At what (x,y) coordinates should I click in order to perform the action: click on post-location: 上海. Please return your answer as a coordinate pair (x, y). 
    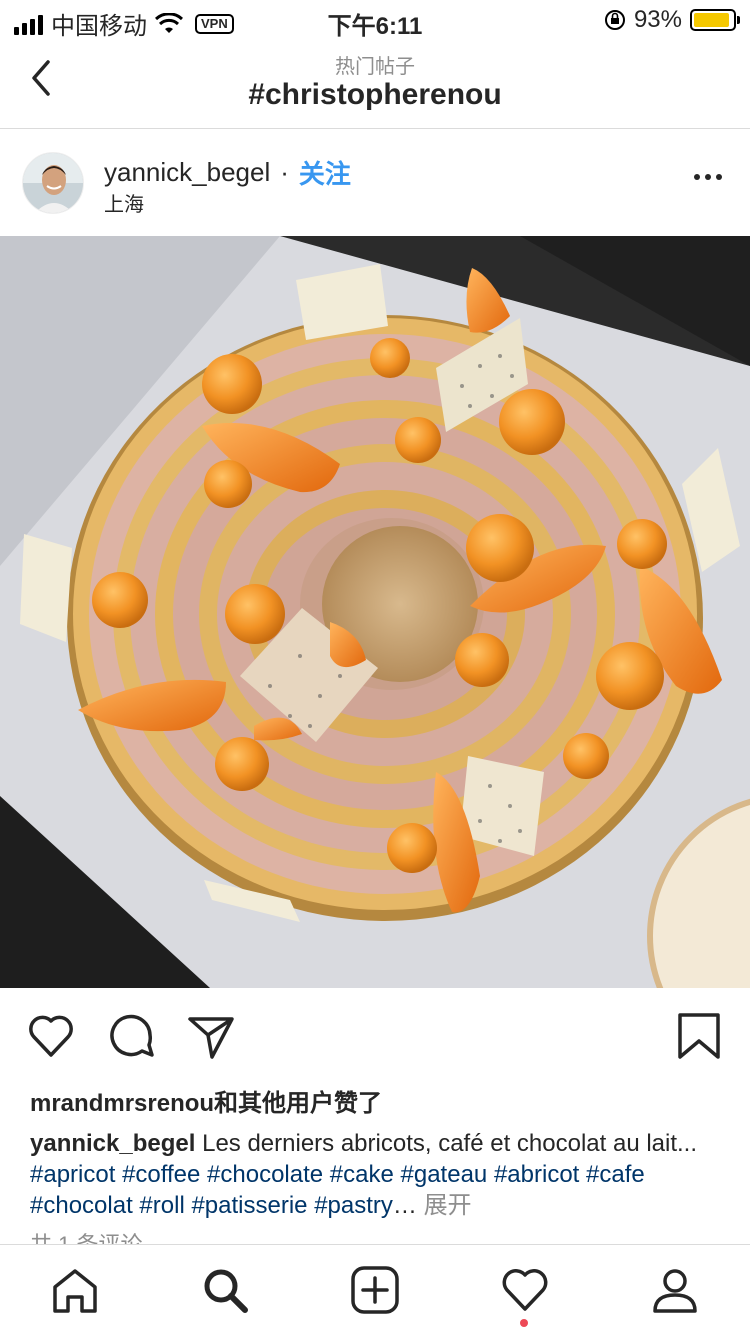
    Looking at the image, I should click on (124, 202).